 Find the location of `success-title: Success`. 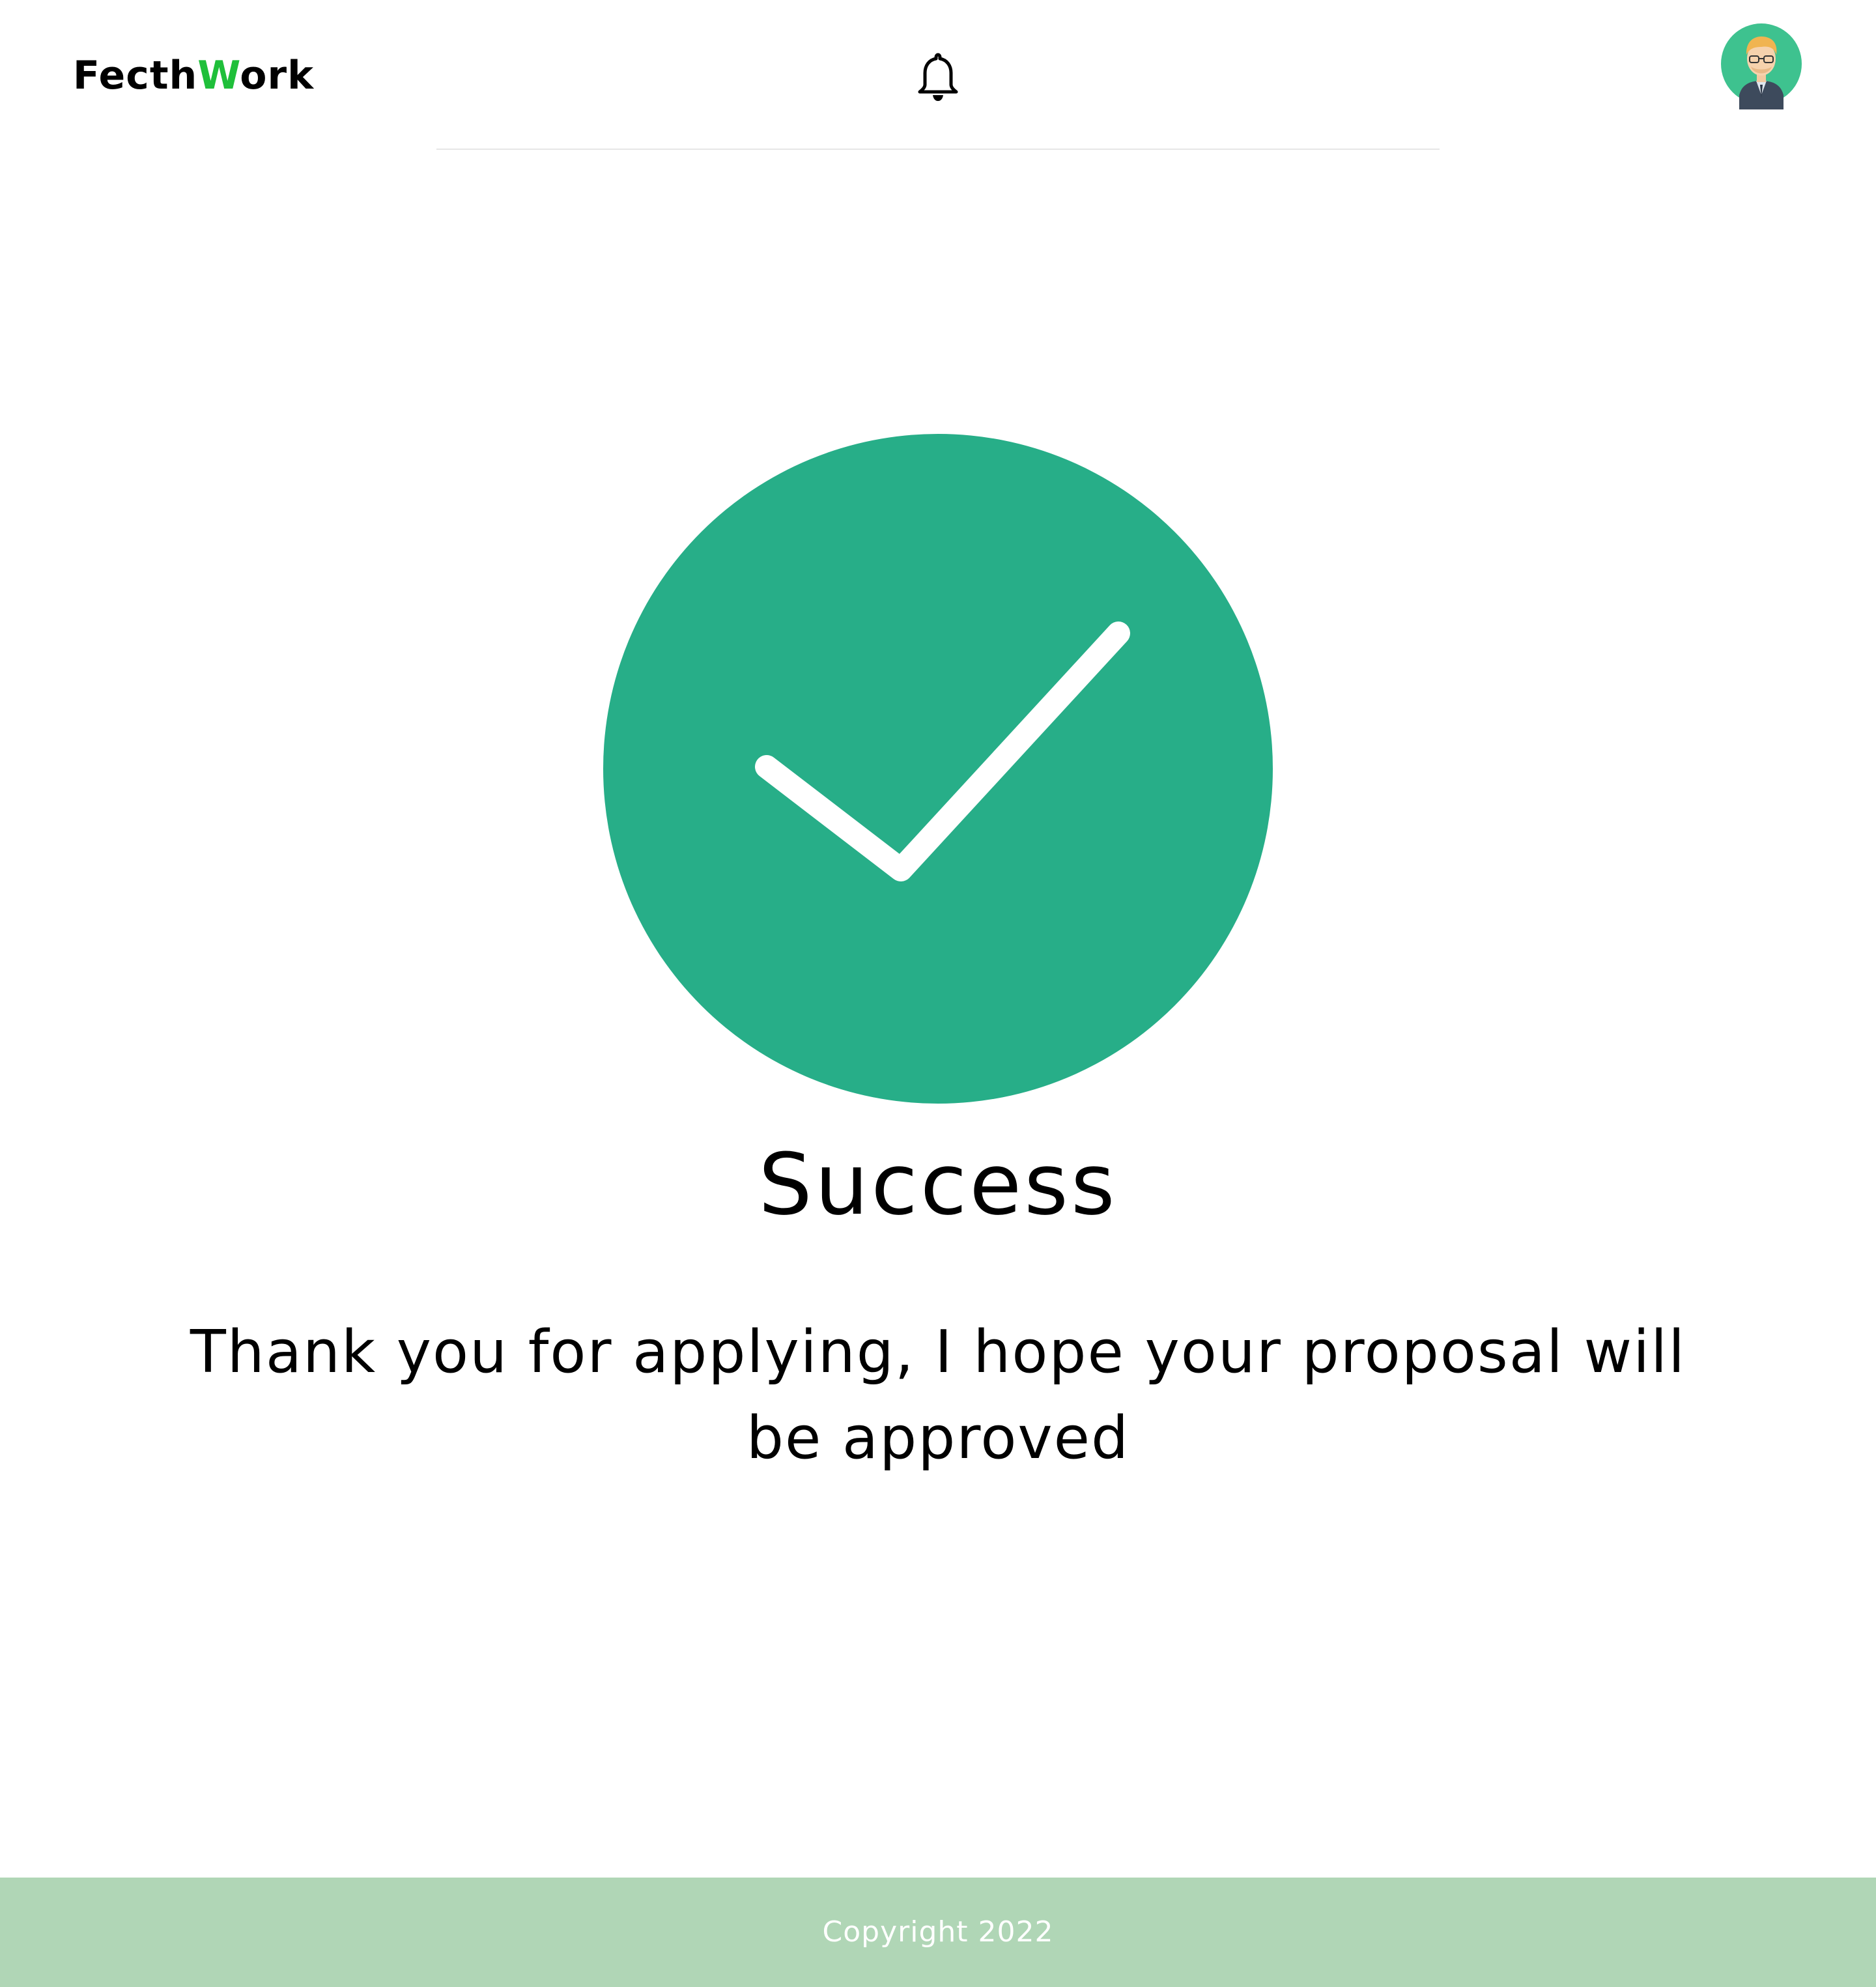

success-title: Success is located at coordinates (938, 1184).